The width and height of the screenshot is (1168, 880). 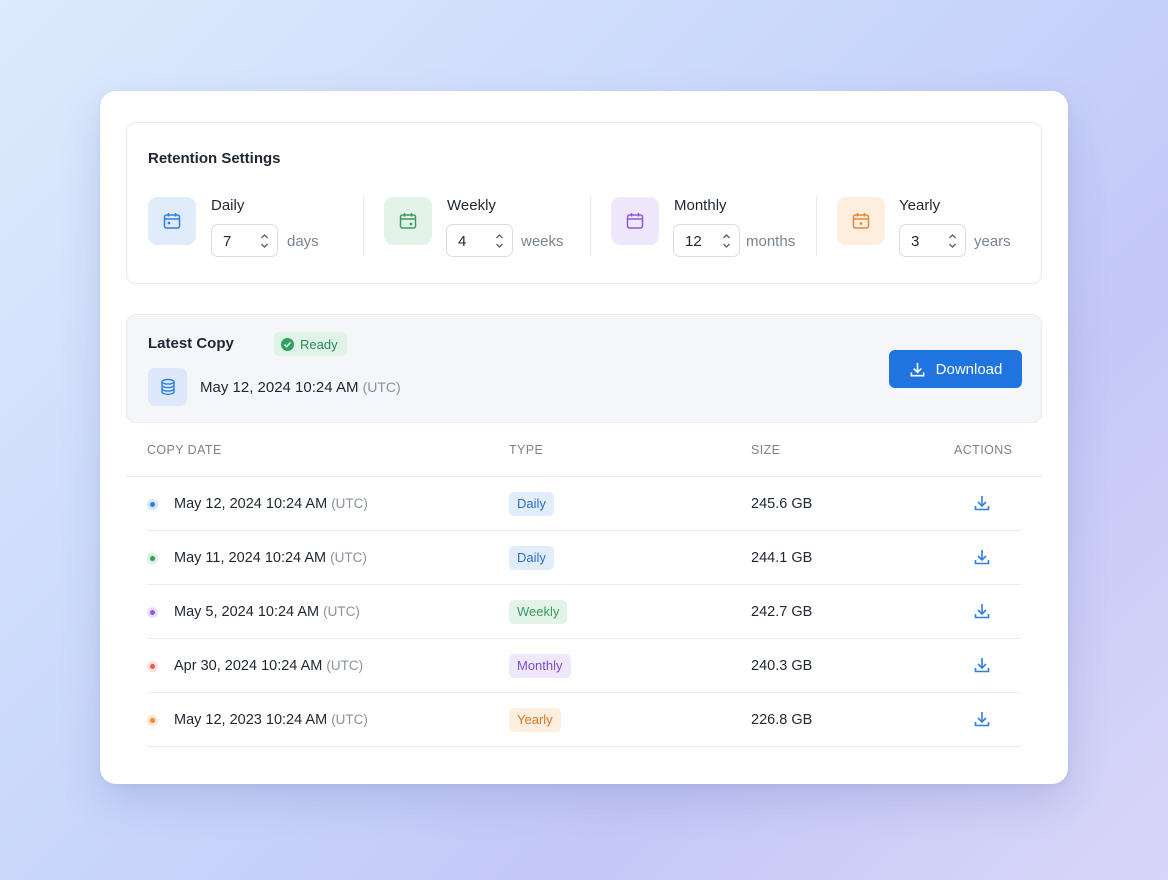 What do you see at coordinates (915, 241) in the screenshot?
I see `yearly-retention-value: 3` at bounding box center [915, 241].